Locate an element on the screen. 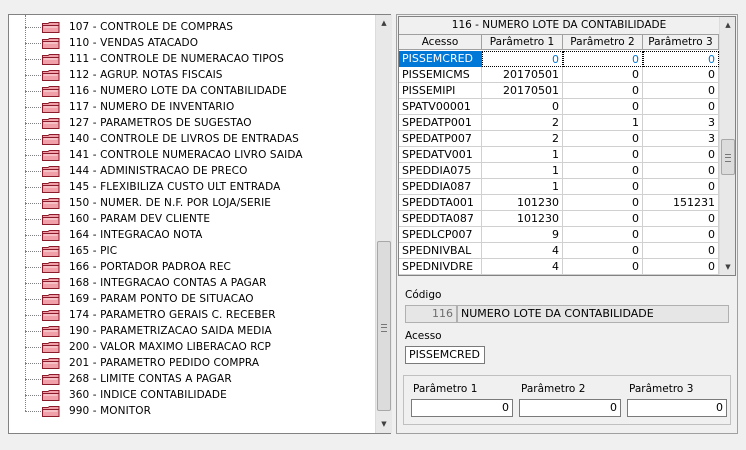  tree-item: 107 - CONTROLE DE COMPRAS is located at coordinates (192, 27).